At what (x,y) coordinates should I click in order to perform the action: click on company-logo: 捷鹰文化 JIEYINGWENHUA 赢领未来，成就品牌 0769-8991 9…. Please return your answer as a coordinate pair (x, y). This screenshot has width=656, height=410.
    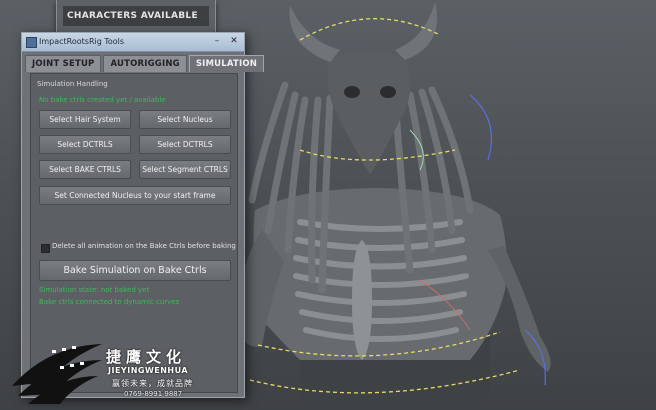
    Looking at the image, I should click on (106, 371).